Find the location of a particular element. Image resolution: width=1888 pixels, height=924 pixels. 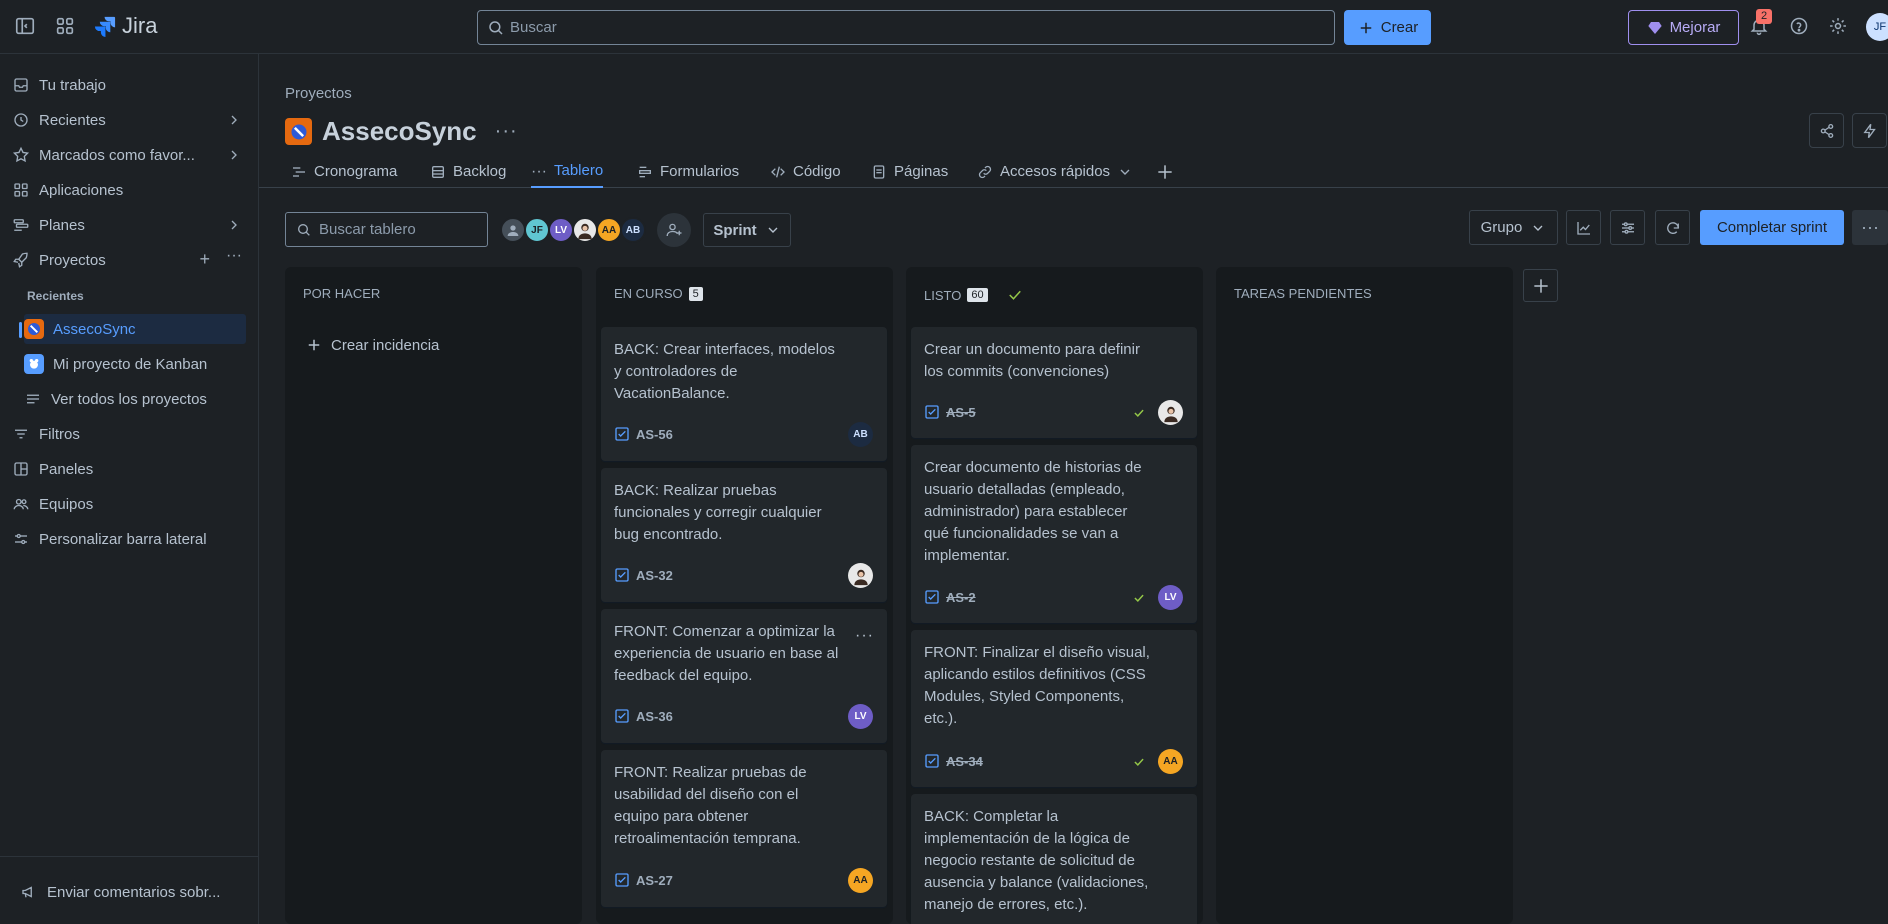

sprint-filter-dropdown: Sprint is located at coordinates (747, 230).